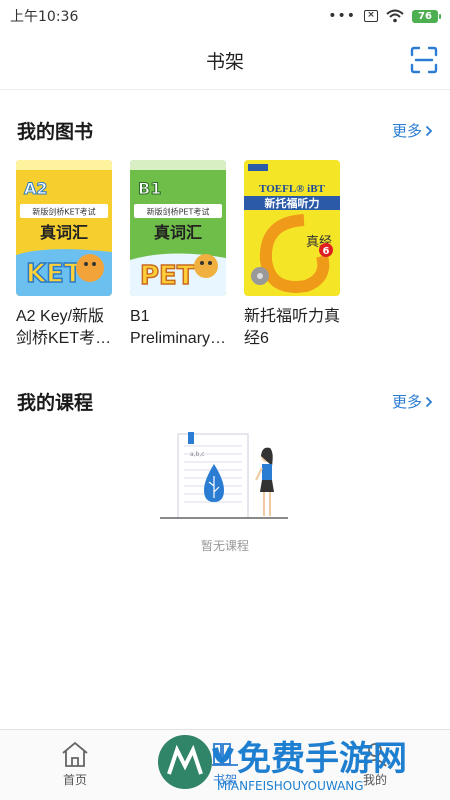 This screenshot has height=800, width=450. Describe the element at coordinates (178, 212) in the screenshot. I see `cover-label: 新版剑桥PET考试` at that location.